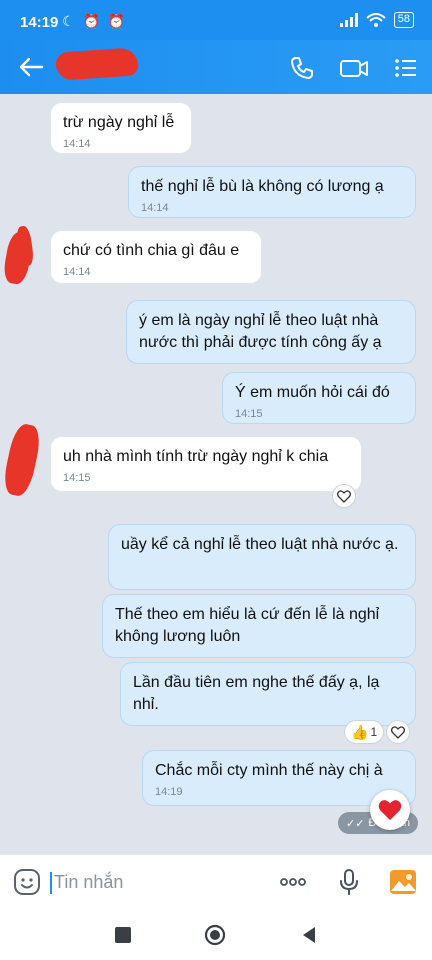 Image resolution: width=432 pixels, height=960 pixels. I want to click on reaction-like-badge: 👍 1, so click(364, 732).